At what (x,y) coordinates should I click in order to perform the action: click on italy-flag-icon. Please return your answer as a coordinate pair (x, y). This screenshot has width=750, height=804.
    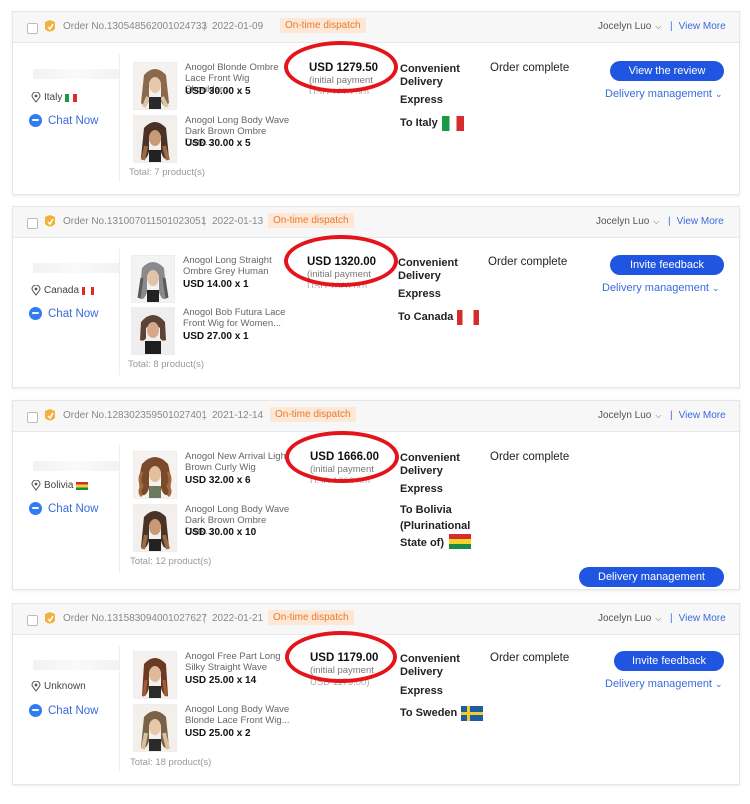
    Looking at the image, I should click on (452, 123).